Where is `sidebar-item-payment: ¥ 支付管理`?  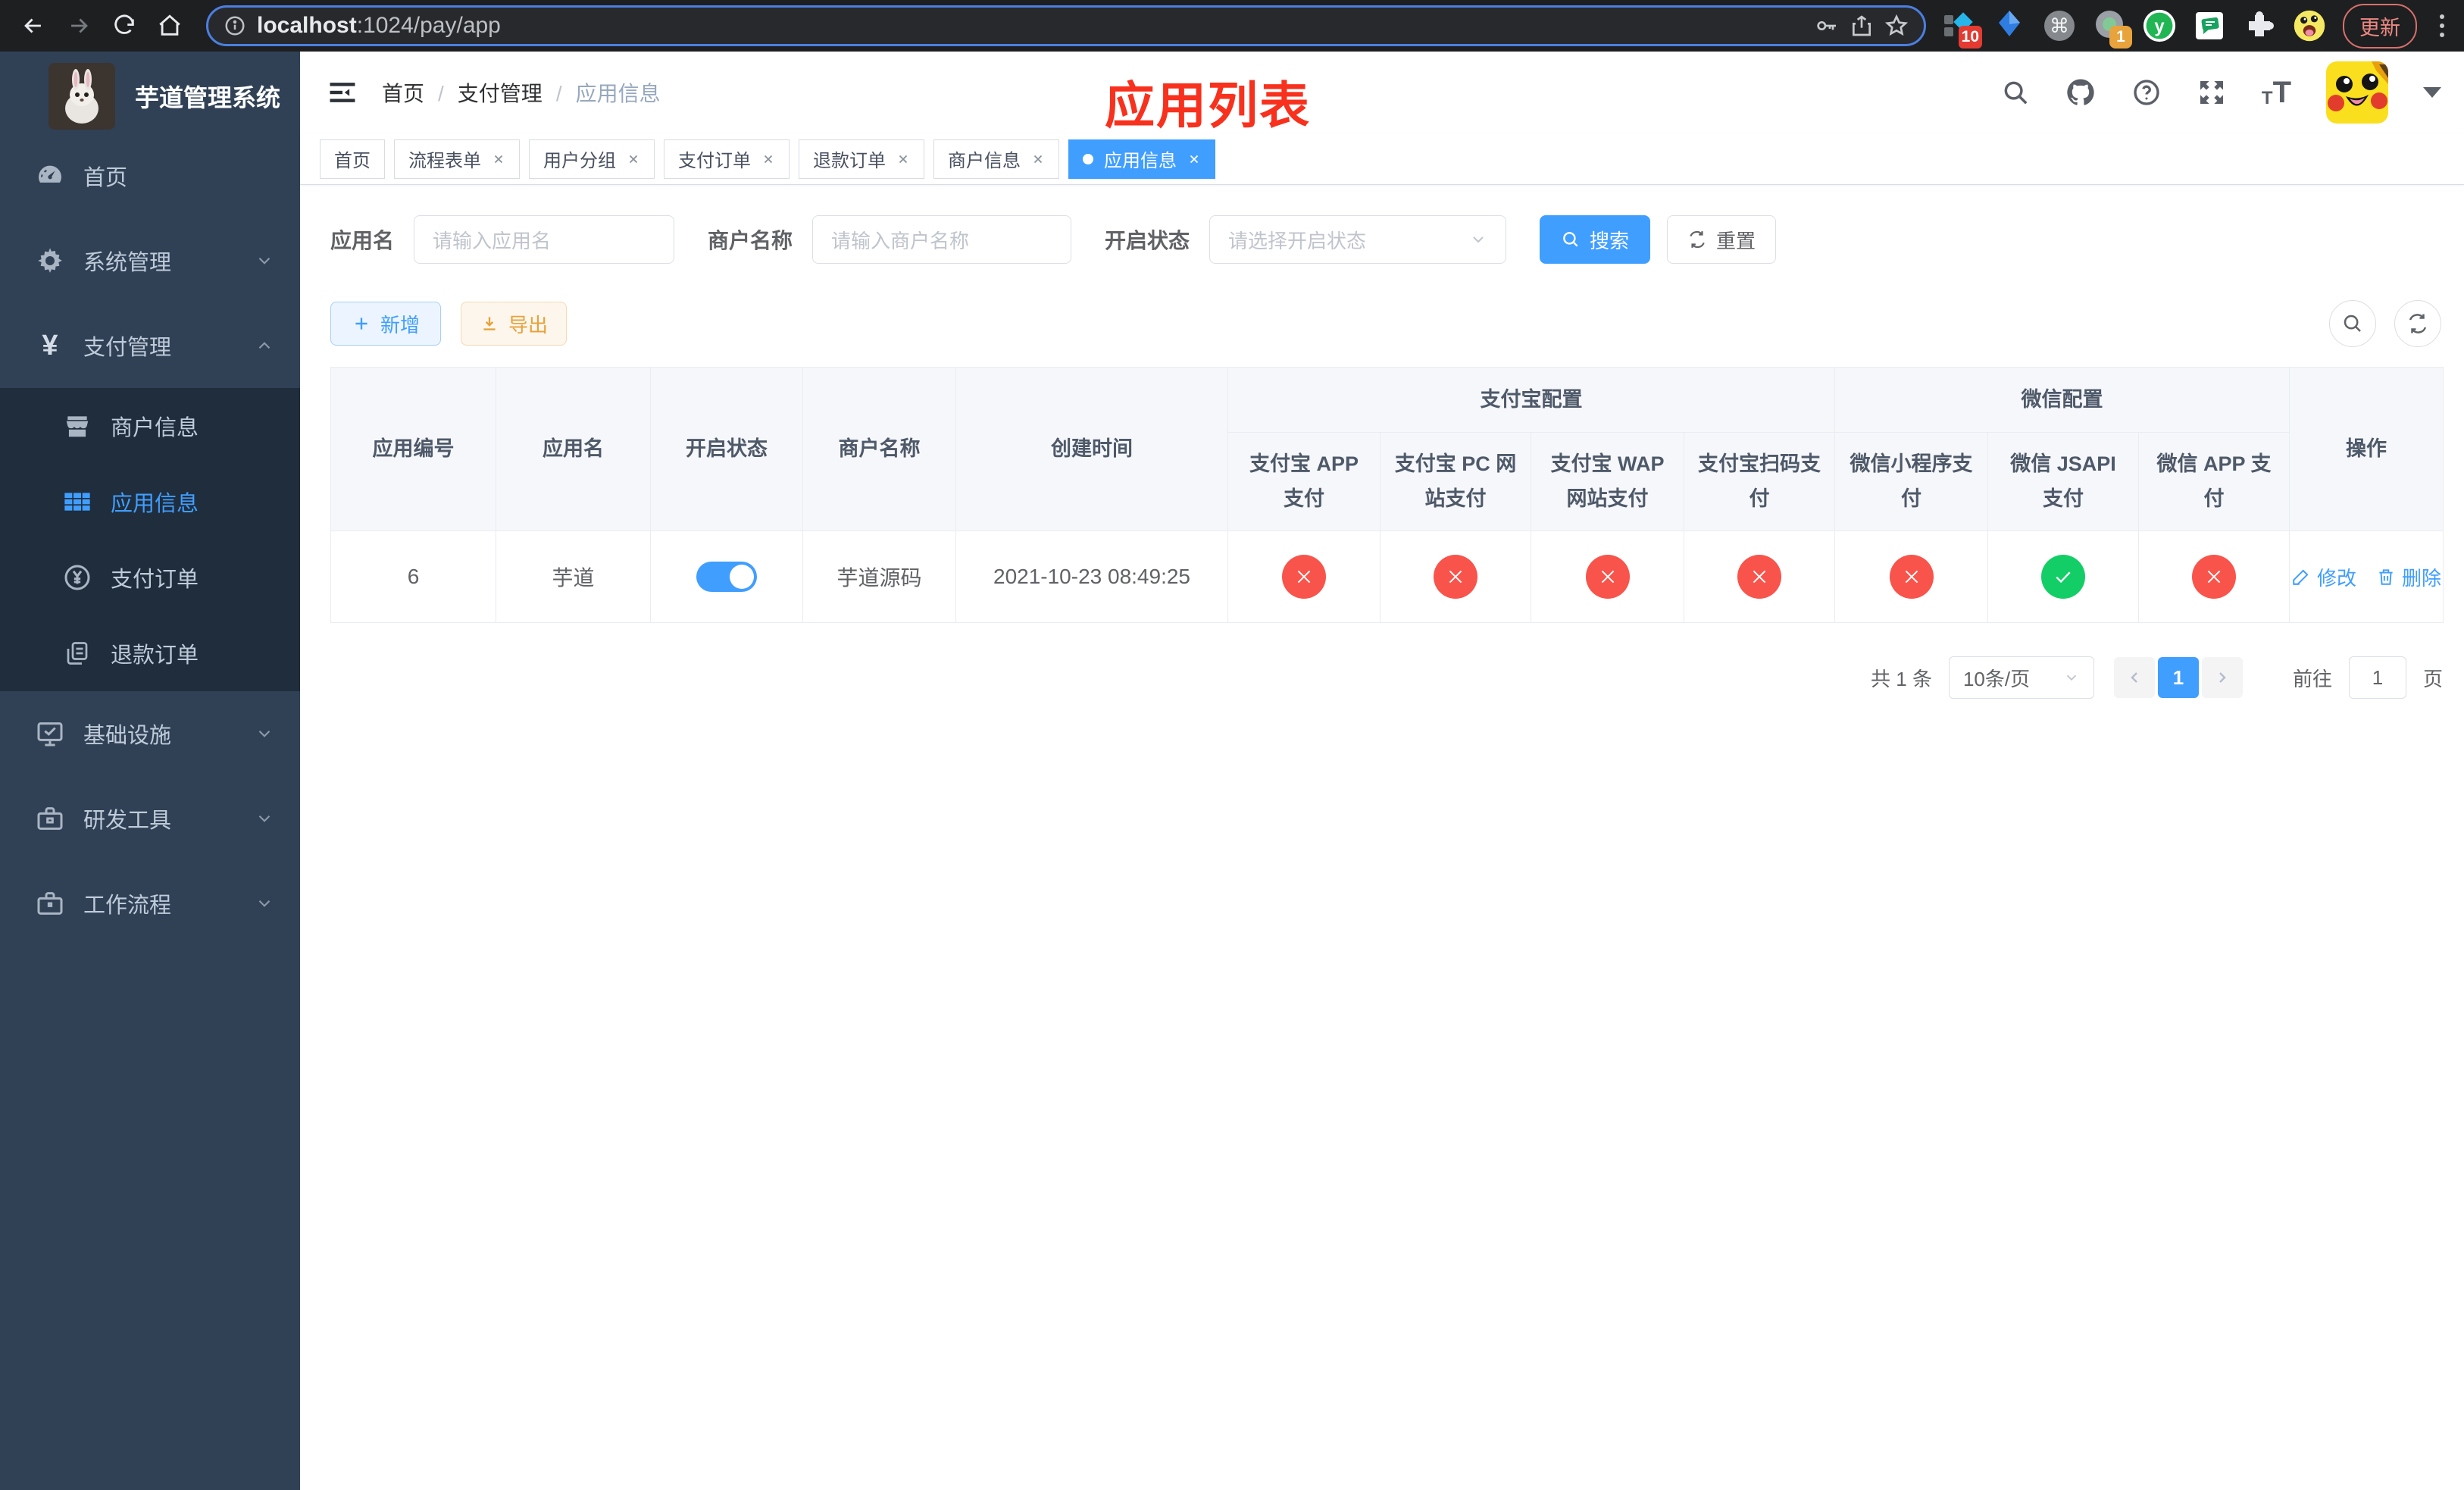
sidebar-item-payment: ¥ 支付管理 is located at coordinates (150, 346).